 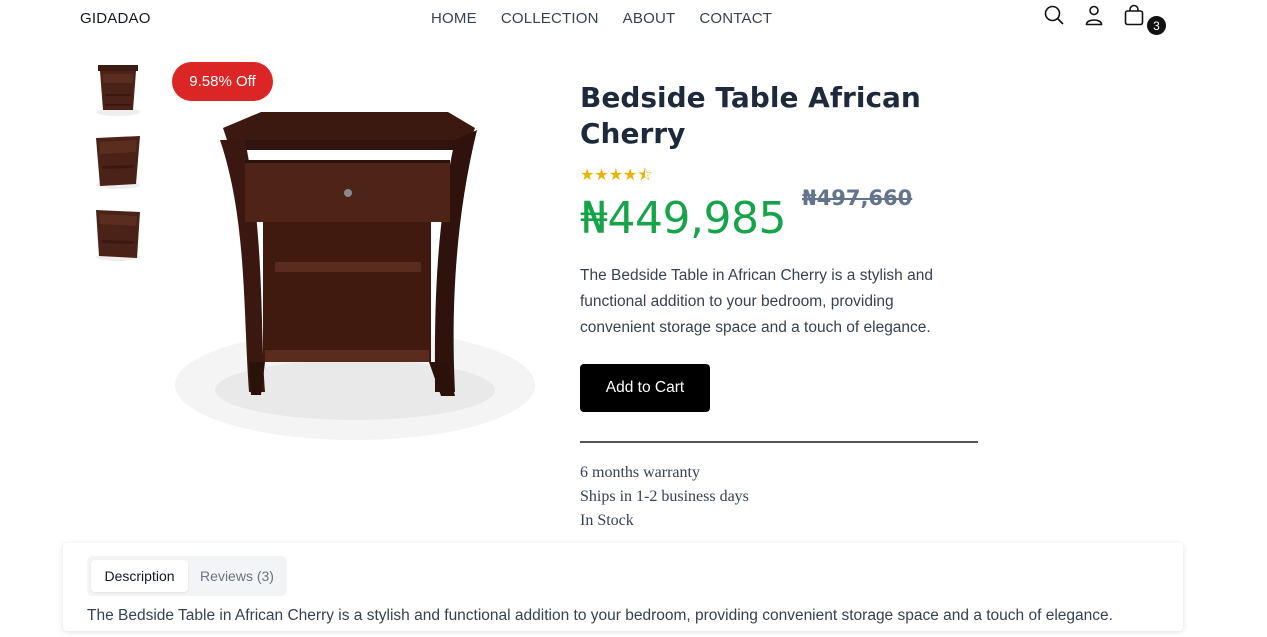 What do you see at coordinates (1094, 15) in the screenshot?
I see `user-icon` at bounding box center [1094, 15].